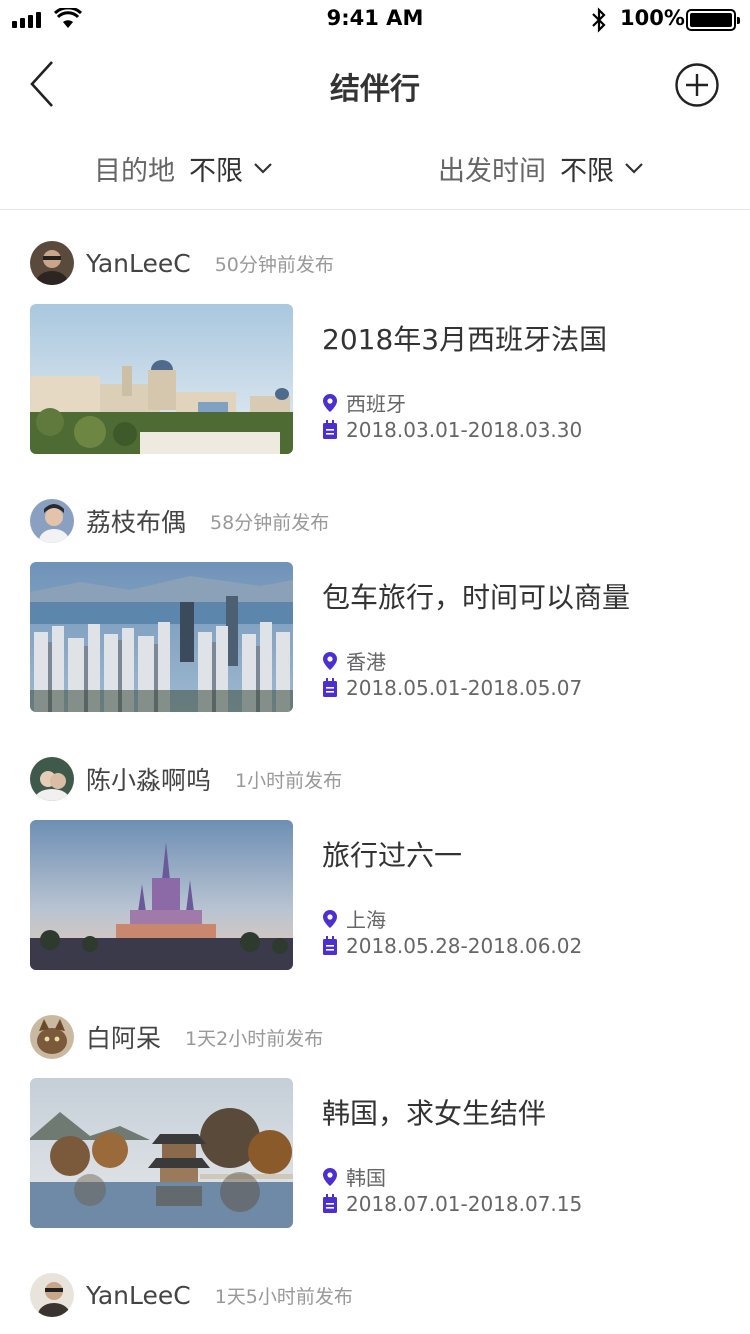 The width and height of the screenshot is (750, 1334). I want to click on post-location: 西班牙, so click(364, 402).